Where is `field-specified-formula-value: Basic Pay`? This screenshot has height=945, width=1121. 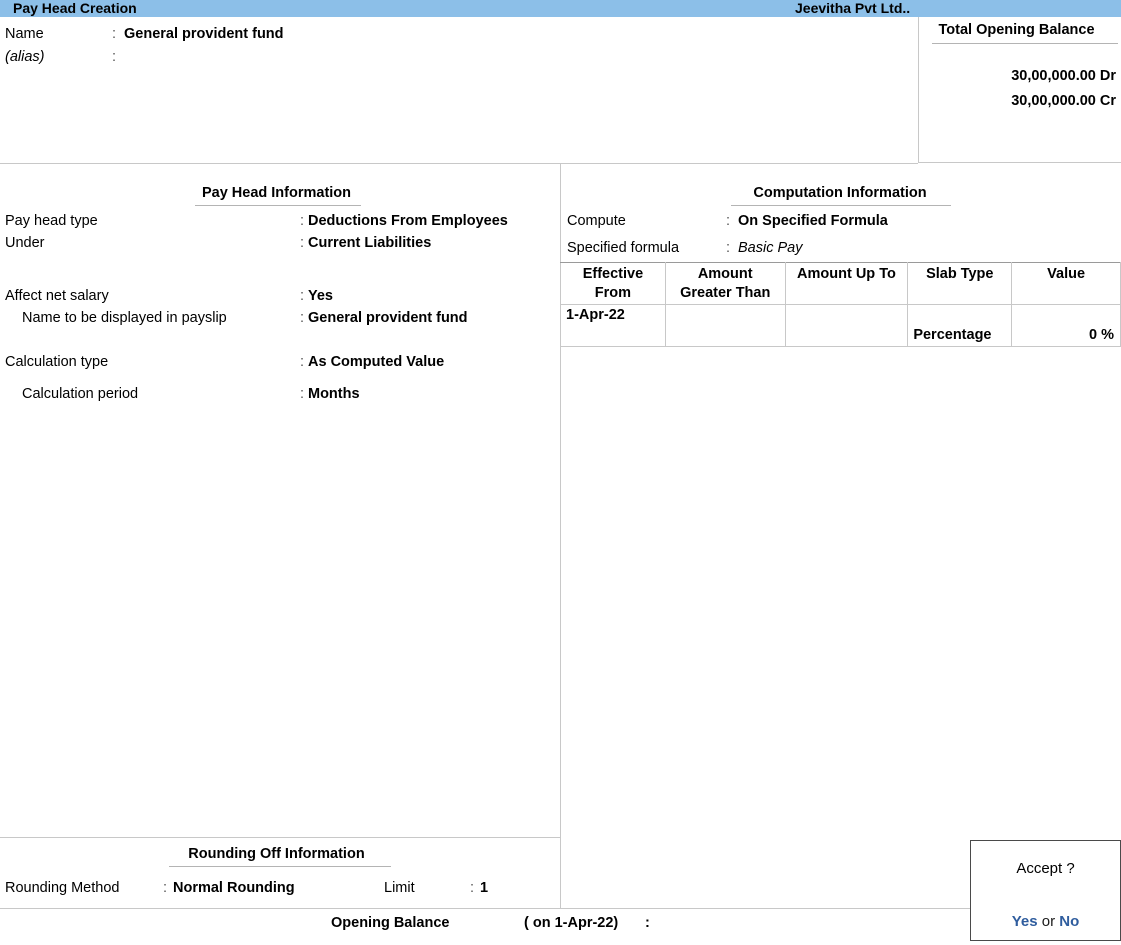 field-specified-formula-value: Basic Pay is located at coordinates (770, 248).